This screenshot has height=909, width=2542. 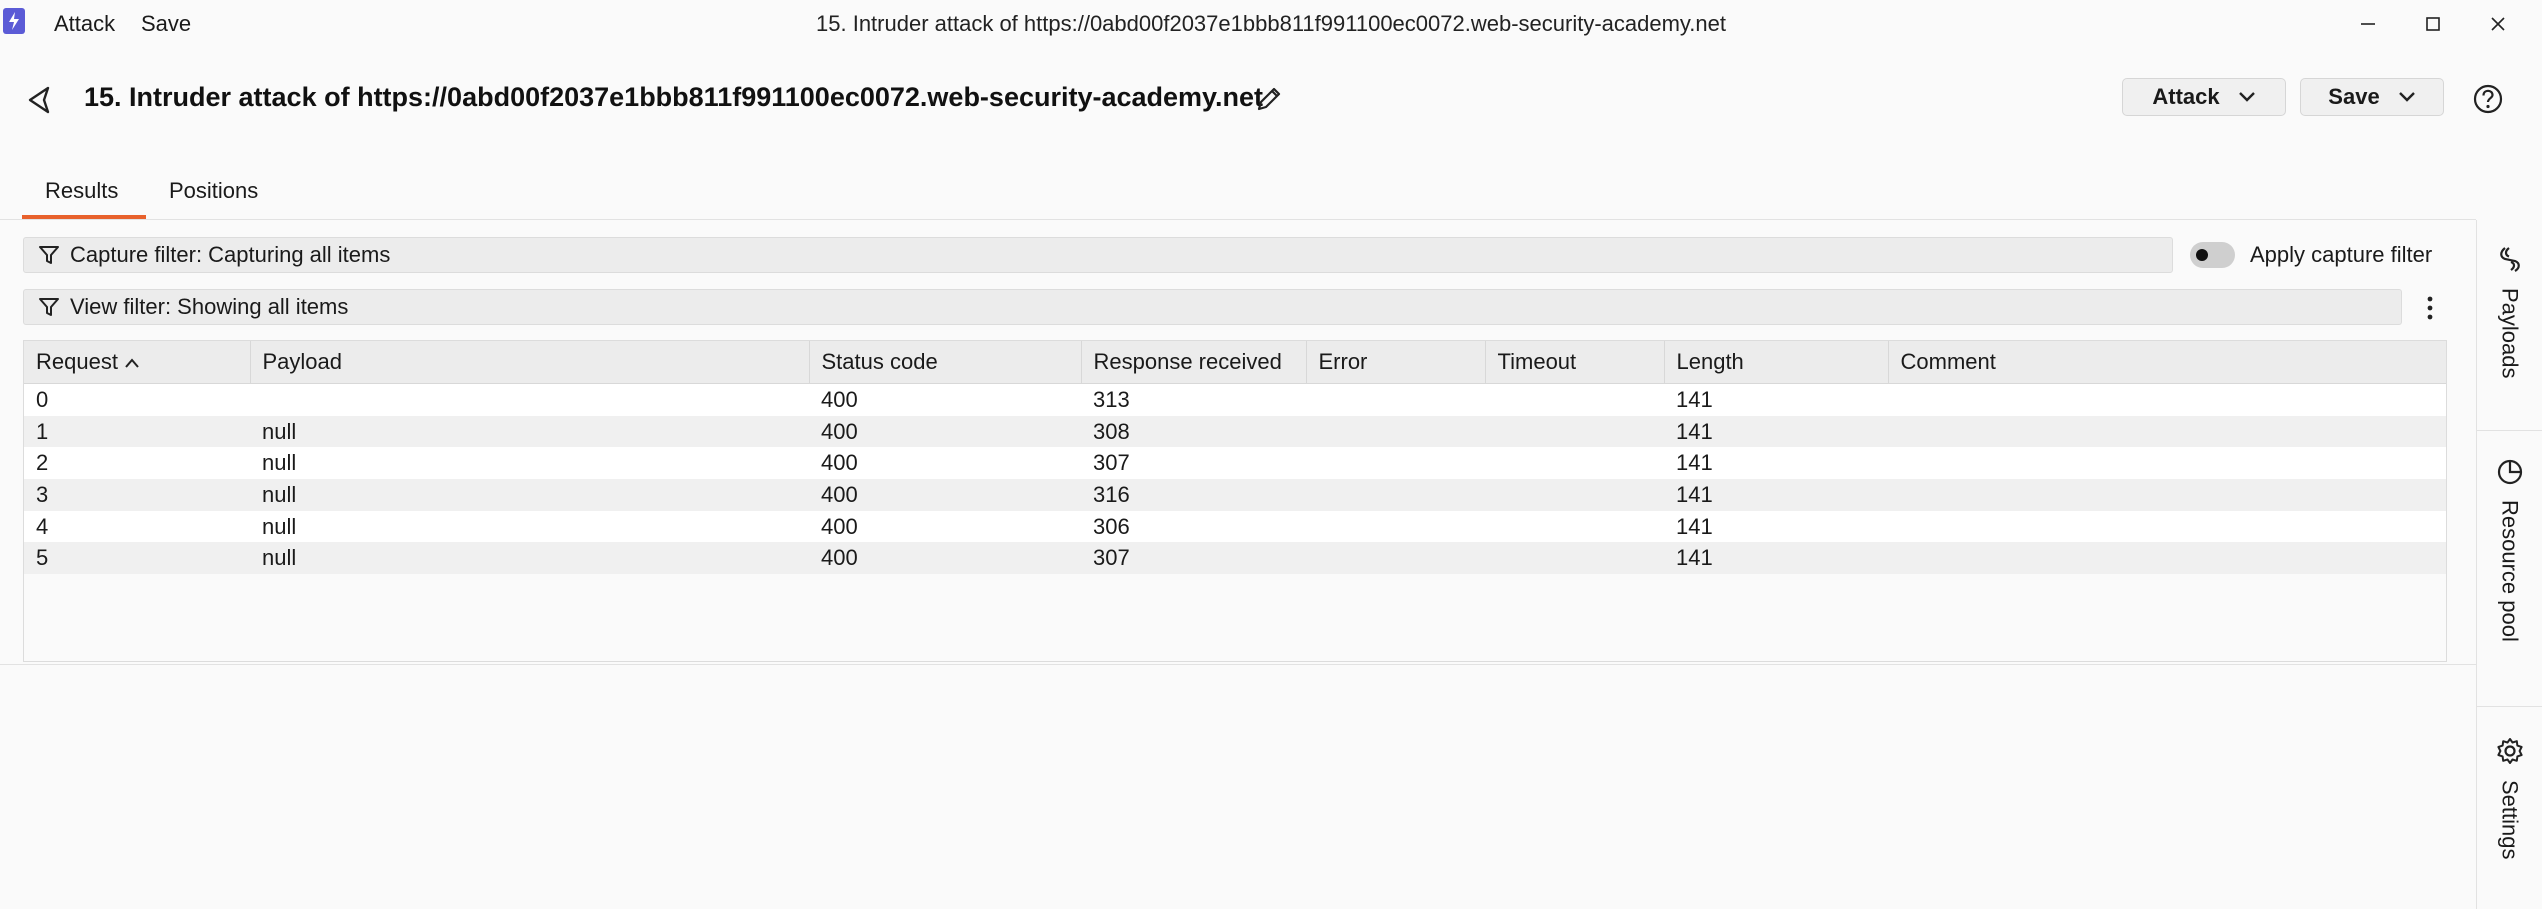 I want to click on tab-positions: Positions, so click(x=213, y=191).